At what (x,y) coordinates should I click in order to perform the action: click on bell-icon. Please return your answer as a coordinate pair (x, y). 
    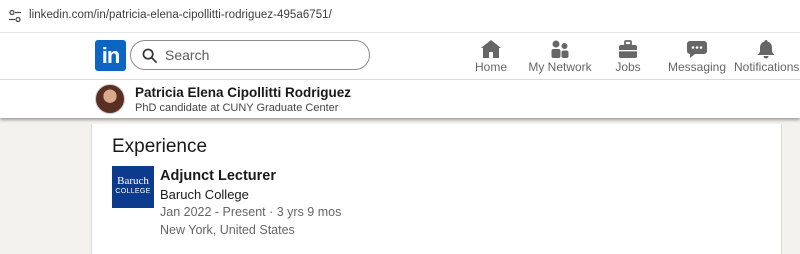
    Looking at the image, I should click on (766, 49).